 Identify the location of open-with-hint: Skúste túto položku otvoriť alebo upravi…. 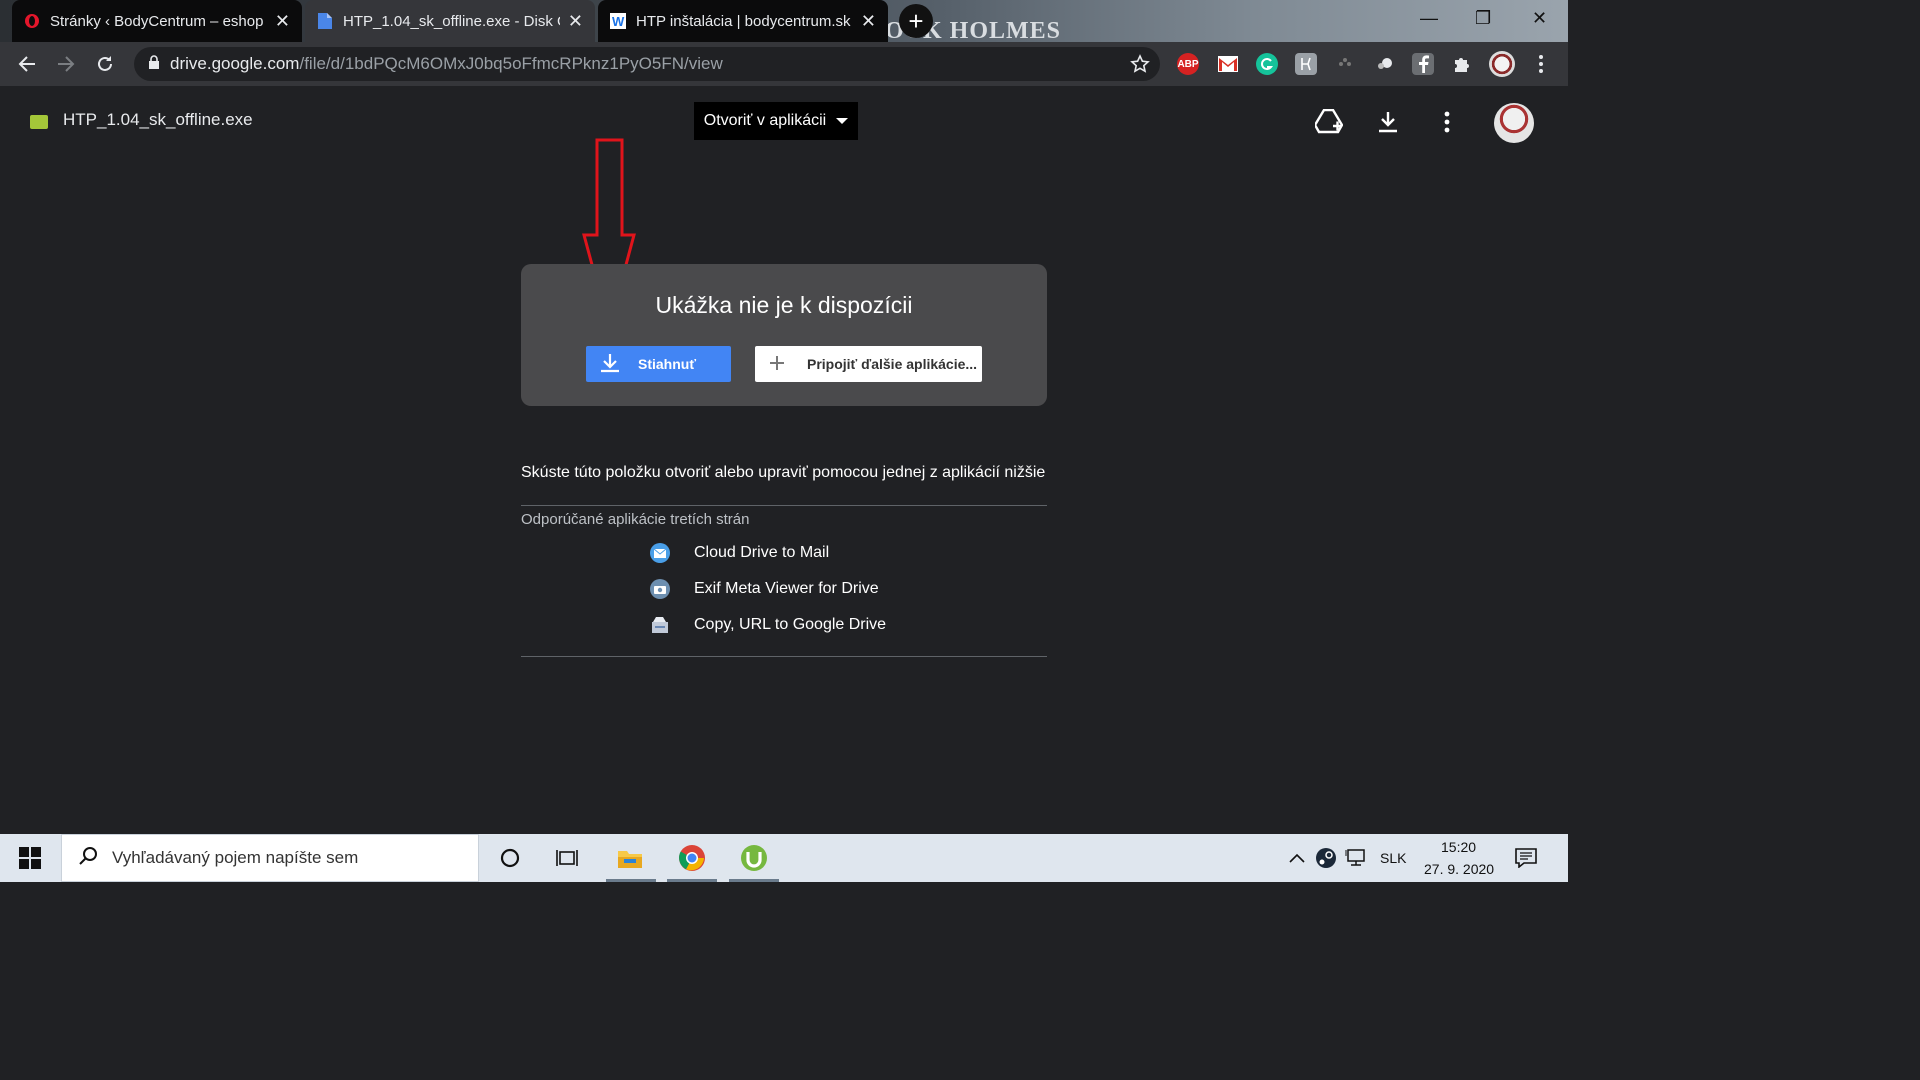
(783, 472).